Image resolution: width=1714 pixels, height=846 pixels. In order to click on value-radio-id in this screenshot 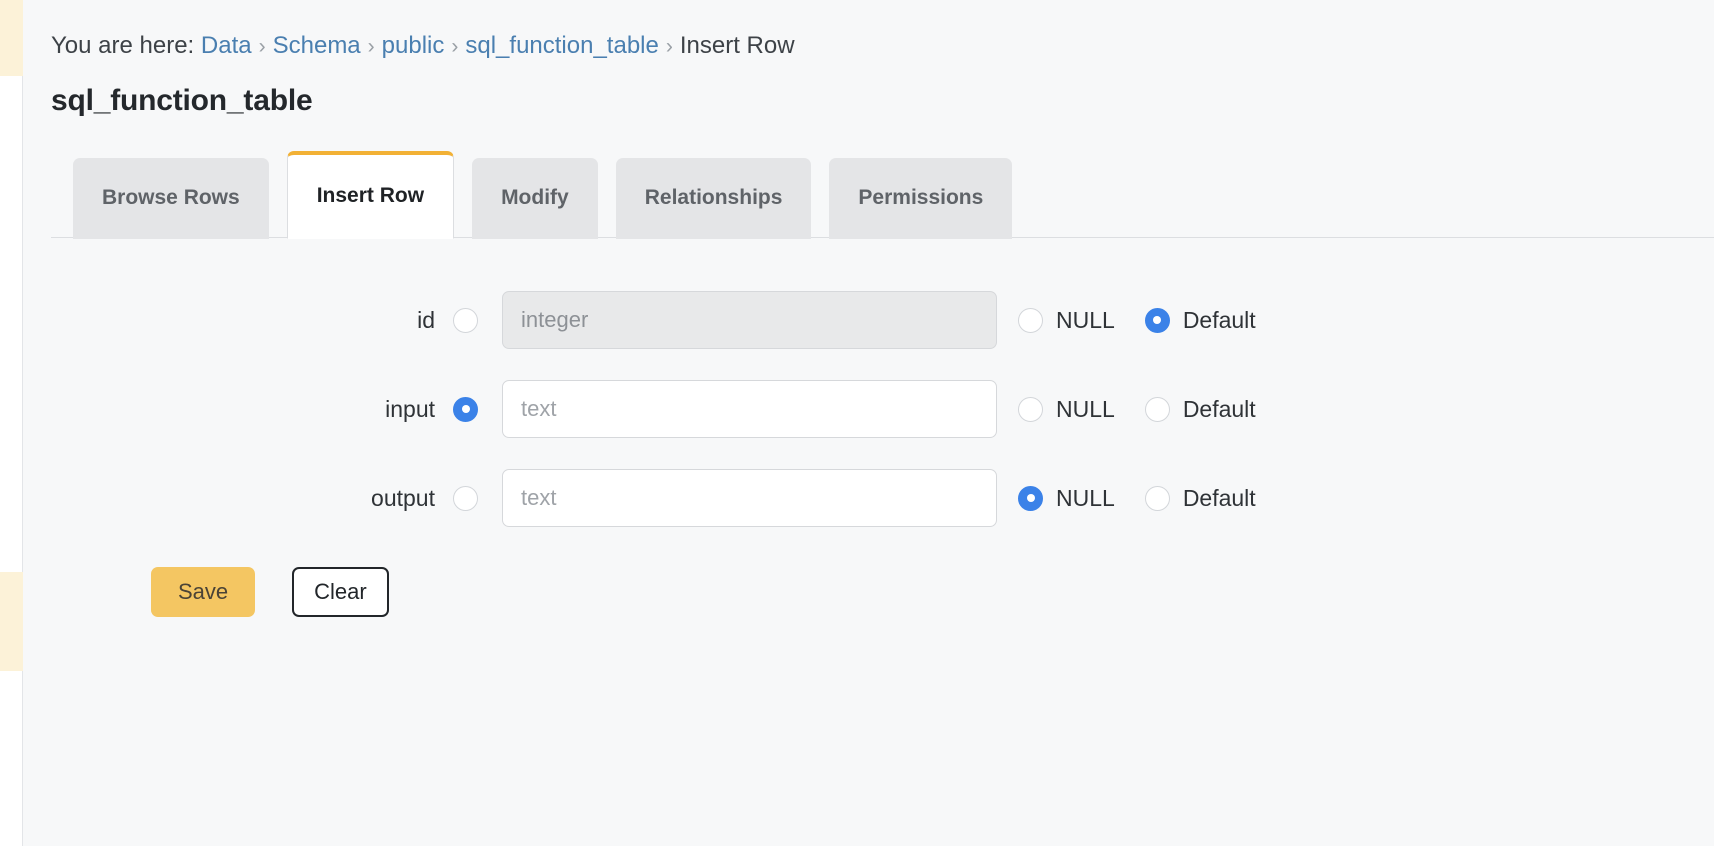, I will do `click(465, 320)`.